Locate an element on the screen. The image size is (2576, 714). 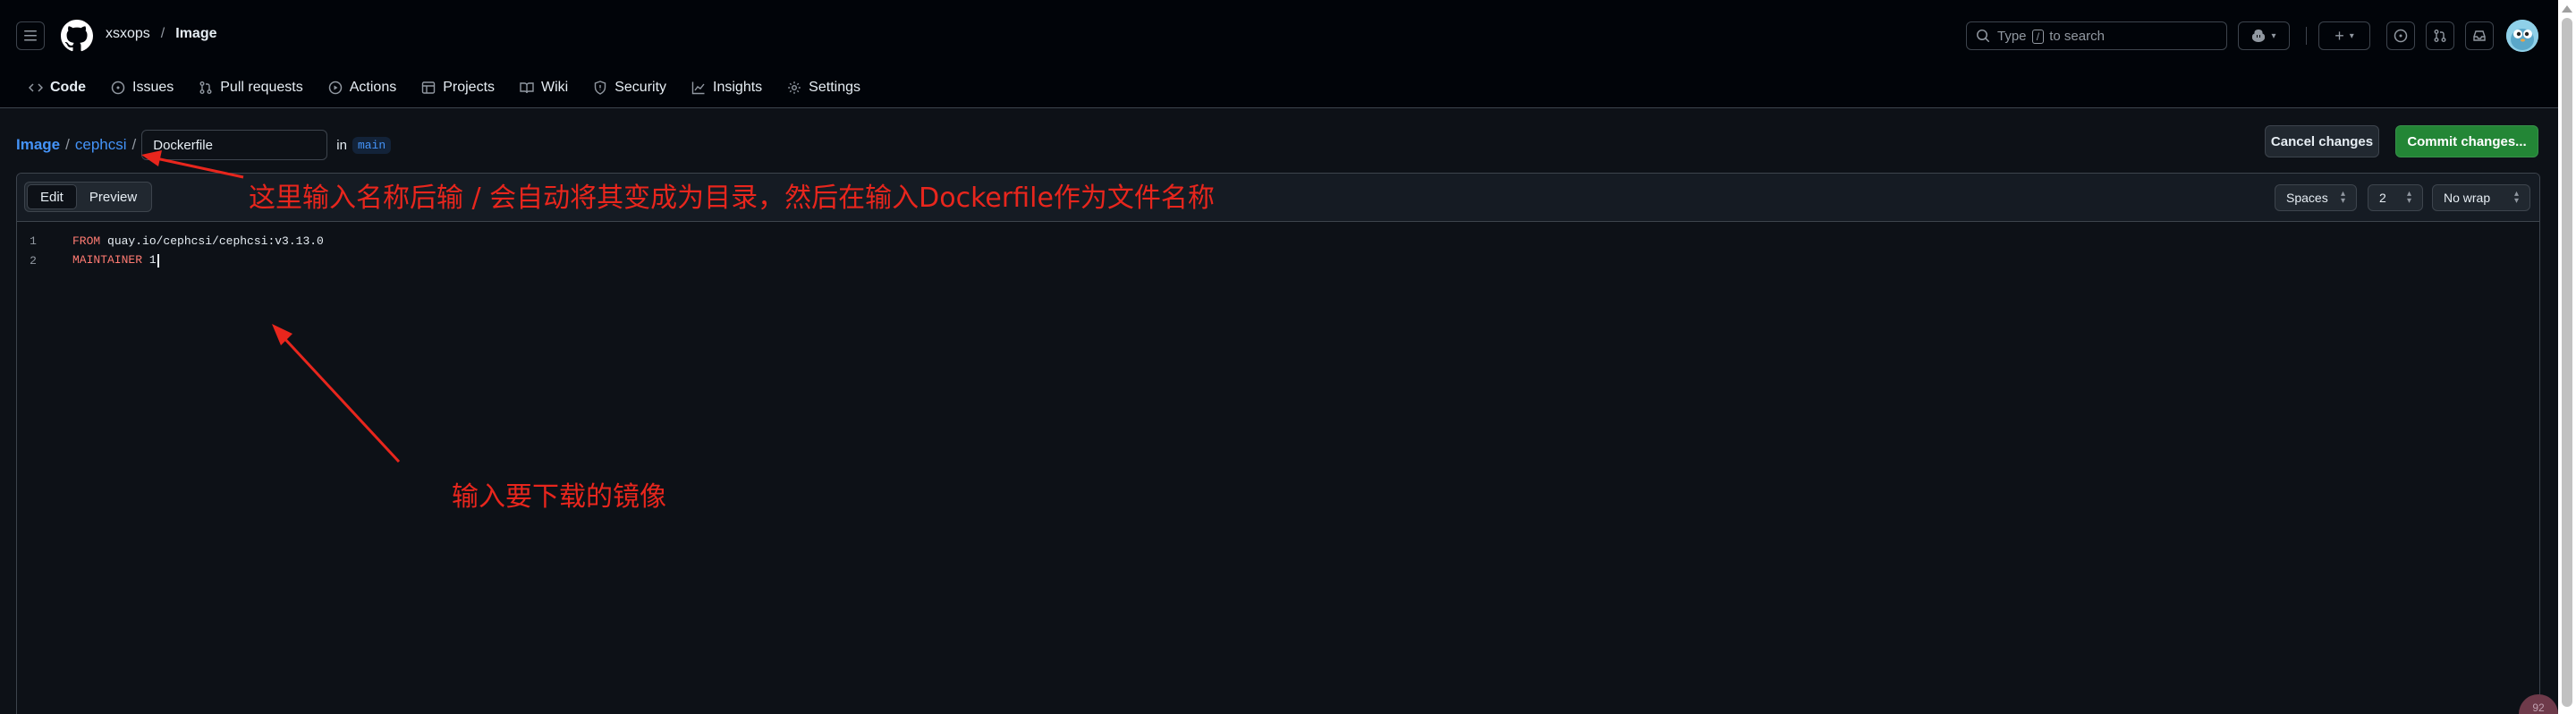
shield-icon is located at coordinates (600, 88).